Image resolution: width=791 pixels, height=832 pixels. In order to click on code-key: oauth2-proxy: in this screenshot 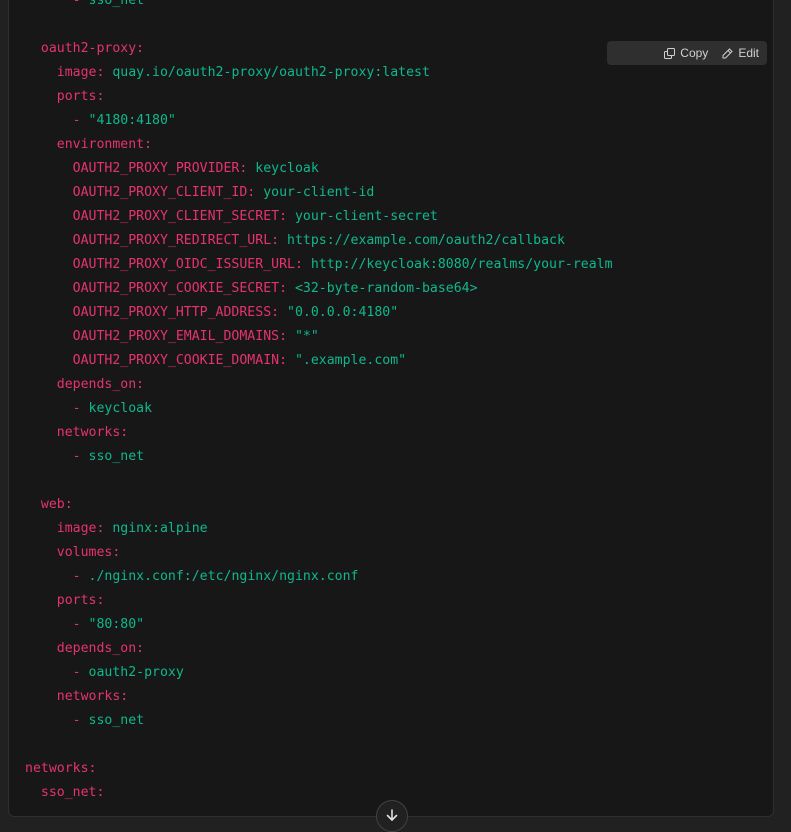, I will do `click(92, 48)`.